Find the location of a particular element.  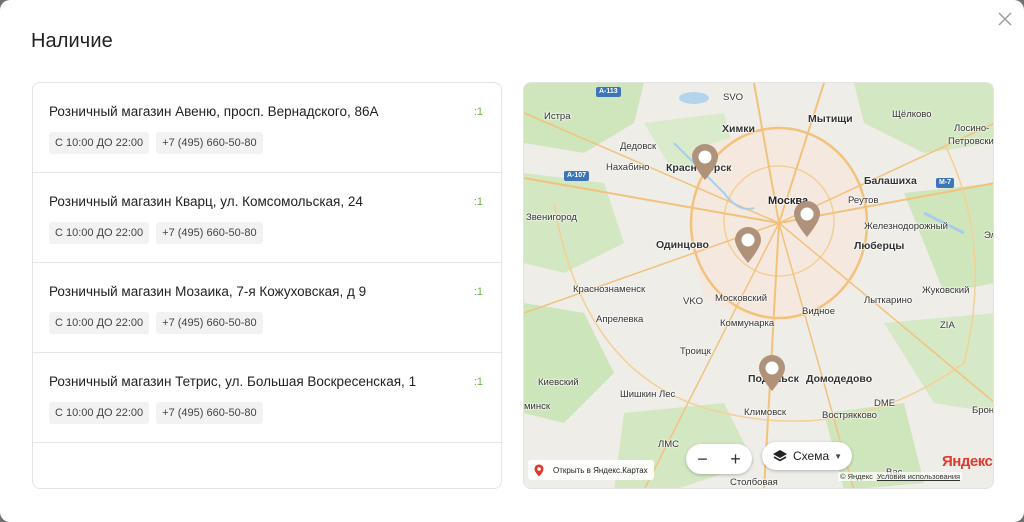

open-in-yandex-maps-link: Открыть в Яндекс.Картах is located at coordinates (591, 470).